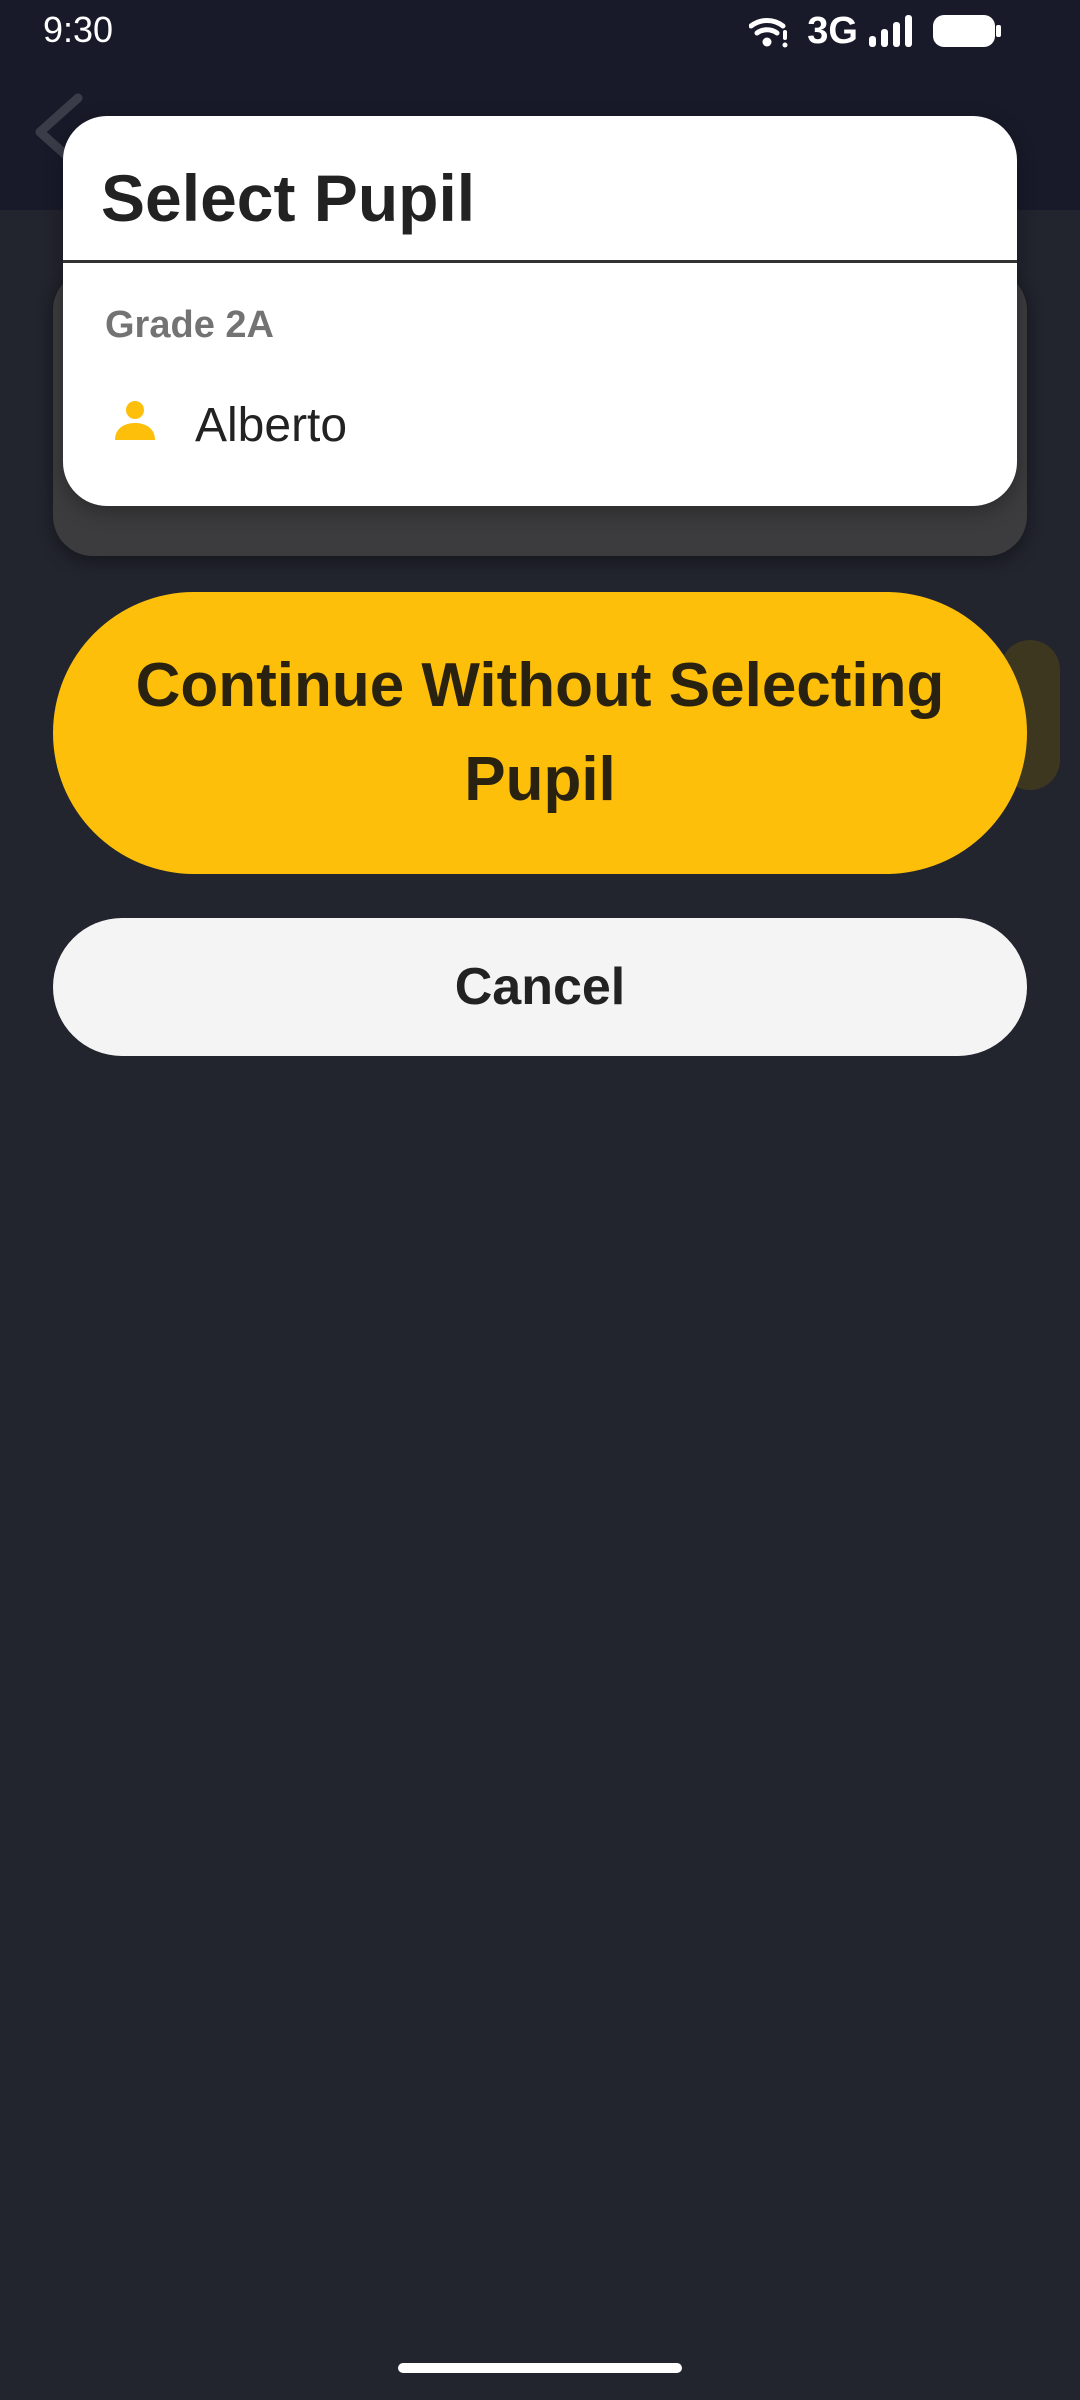 This screenshot has width=1080, height=2400. Describe the element at coordinates (288, 198) in the screenshot. I see `dialog-title: Select Pupil` at that location.